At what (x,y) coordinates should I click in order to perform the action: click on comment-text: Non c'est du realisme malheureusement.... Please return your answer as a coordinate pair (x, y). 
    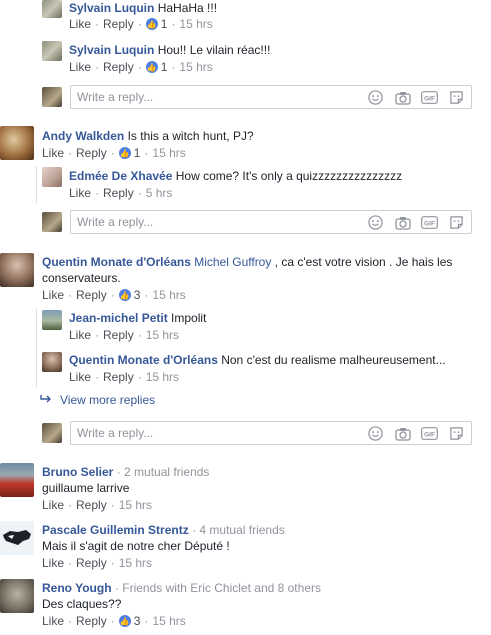
    Looking at the image, I should click on (333, 360).